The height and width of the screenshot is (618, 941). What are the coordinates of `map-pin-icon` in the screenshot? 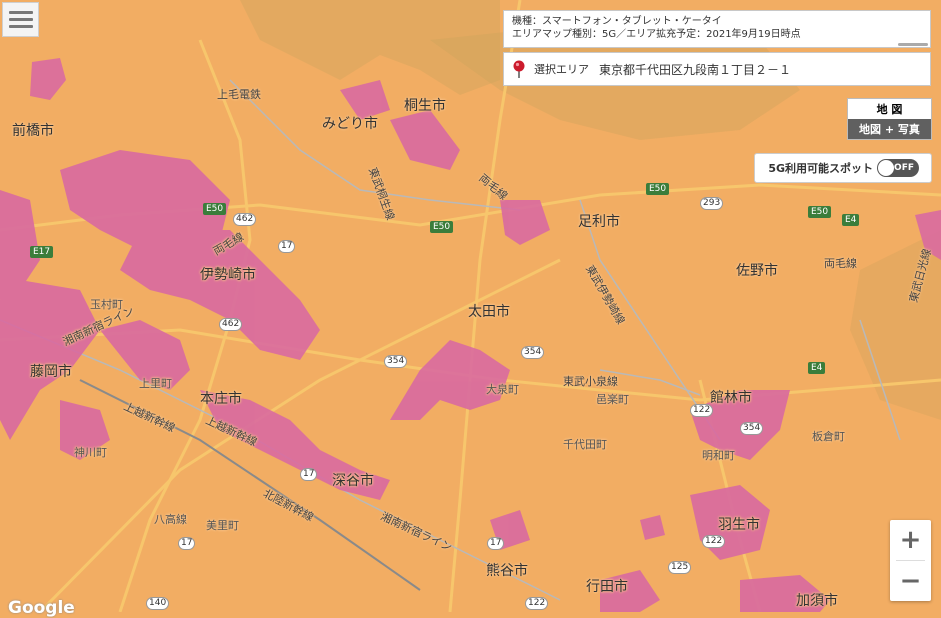 It's located at (519, 69).